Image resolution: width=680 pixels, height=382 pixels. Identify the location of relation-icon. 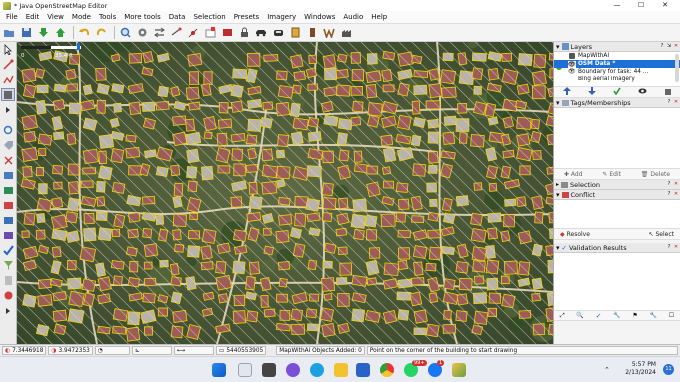
(8, 160).